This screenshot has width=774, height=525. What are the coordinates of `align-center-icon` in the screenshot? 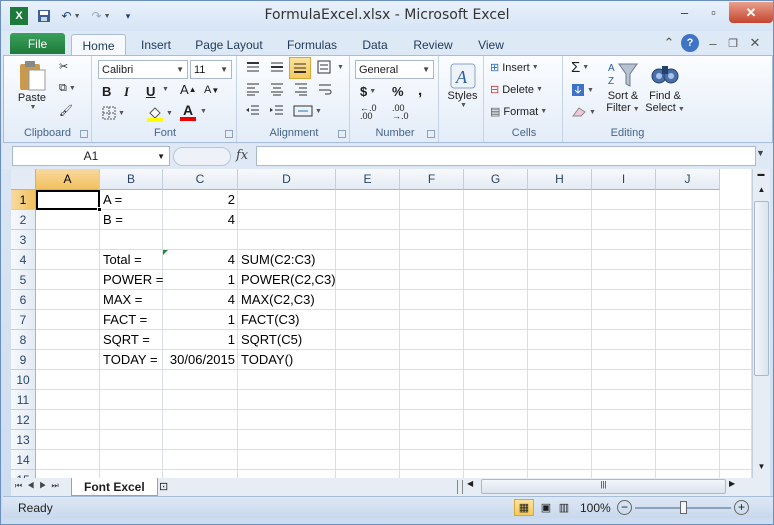 It's located at (277, 89).